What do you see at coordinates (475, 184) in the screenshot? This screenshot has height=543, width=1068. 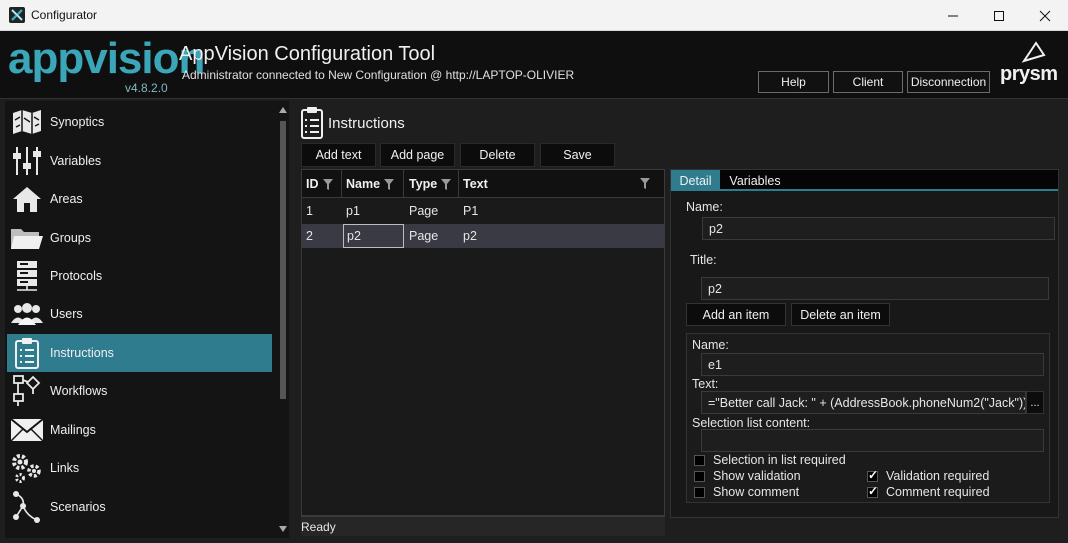 I see `column-header-text: Text` at bounding box center [475, 184].